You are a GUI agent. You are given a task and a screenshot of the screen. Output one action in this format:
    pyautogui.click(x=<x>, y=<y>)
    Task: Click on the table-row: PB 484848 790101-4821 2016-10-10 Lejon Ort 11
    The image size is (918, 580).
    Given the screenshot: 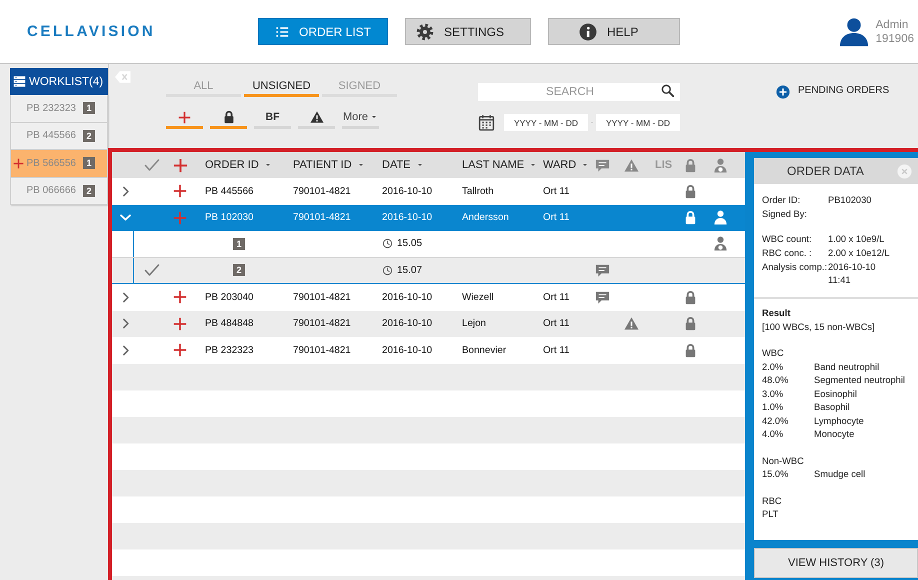 What is the action you would take?
    pyautogui.click(x=428, y=323)
    